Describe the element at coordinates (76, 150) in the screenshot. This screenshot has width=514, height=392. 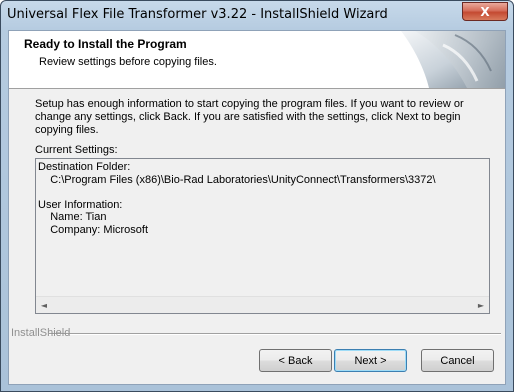
I see `current-settings-label: Current Settings:` at that location.